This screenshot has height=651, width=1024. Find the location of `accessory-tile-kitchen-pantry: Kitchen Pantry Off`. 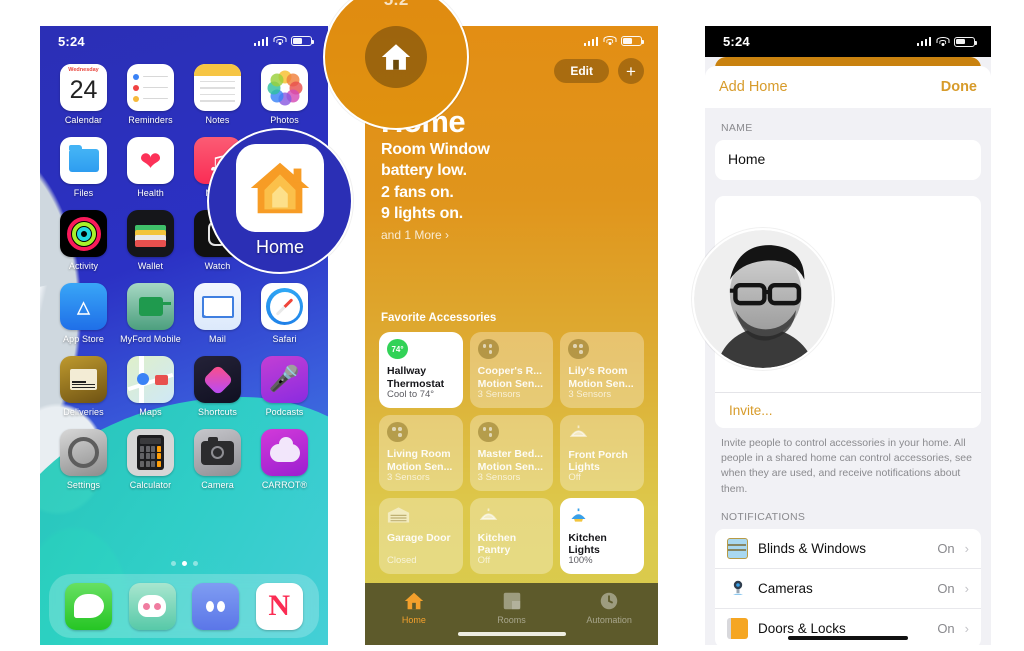

accessory-tile-kitchen-pantry: Kitchen Pantry Off is located at coordinates (511, 536).